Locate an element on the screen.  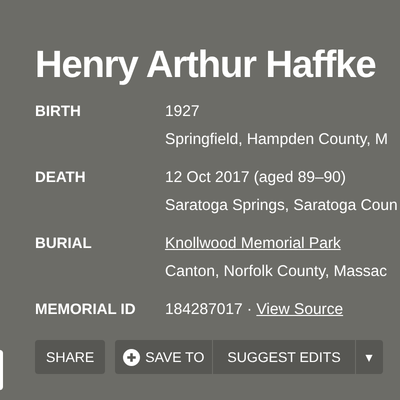
cemetery-link: Knollwood Memorial Park is located at coordinates (253, 244).